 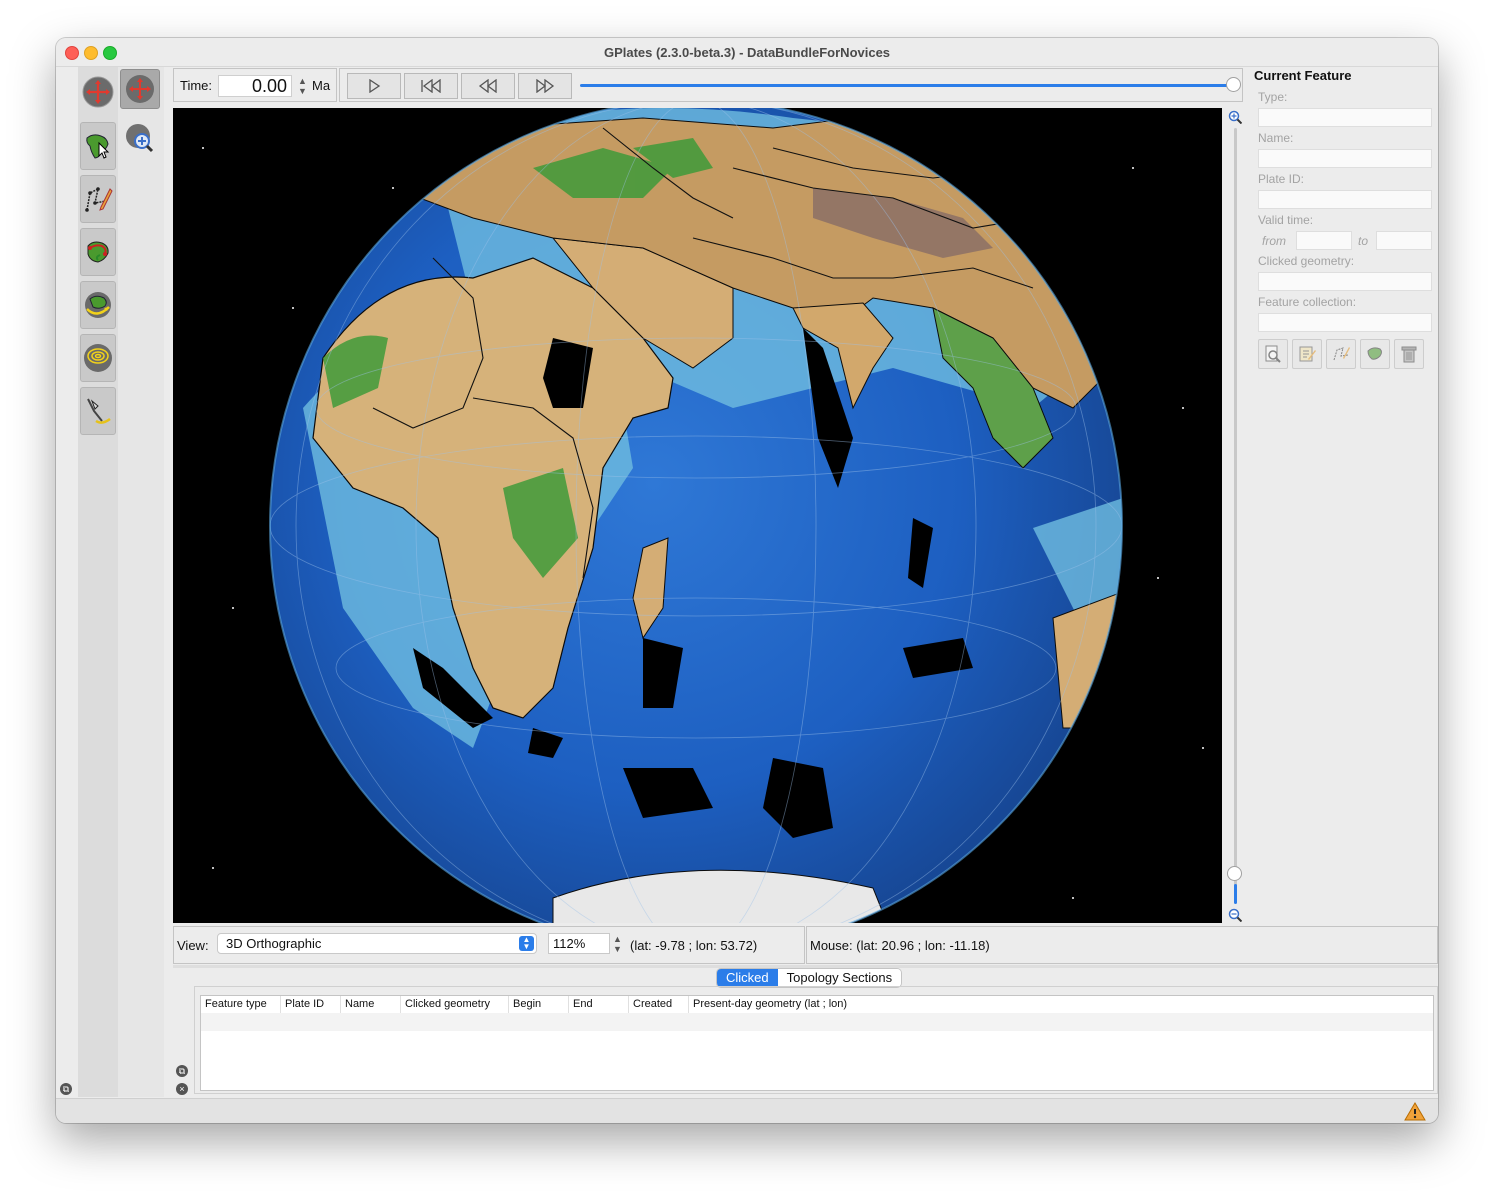 I want to click on zoom-in-icon, so click(x=1235, y=117).